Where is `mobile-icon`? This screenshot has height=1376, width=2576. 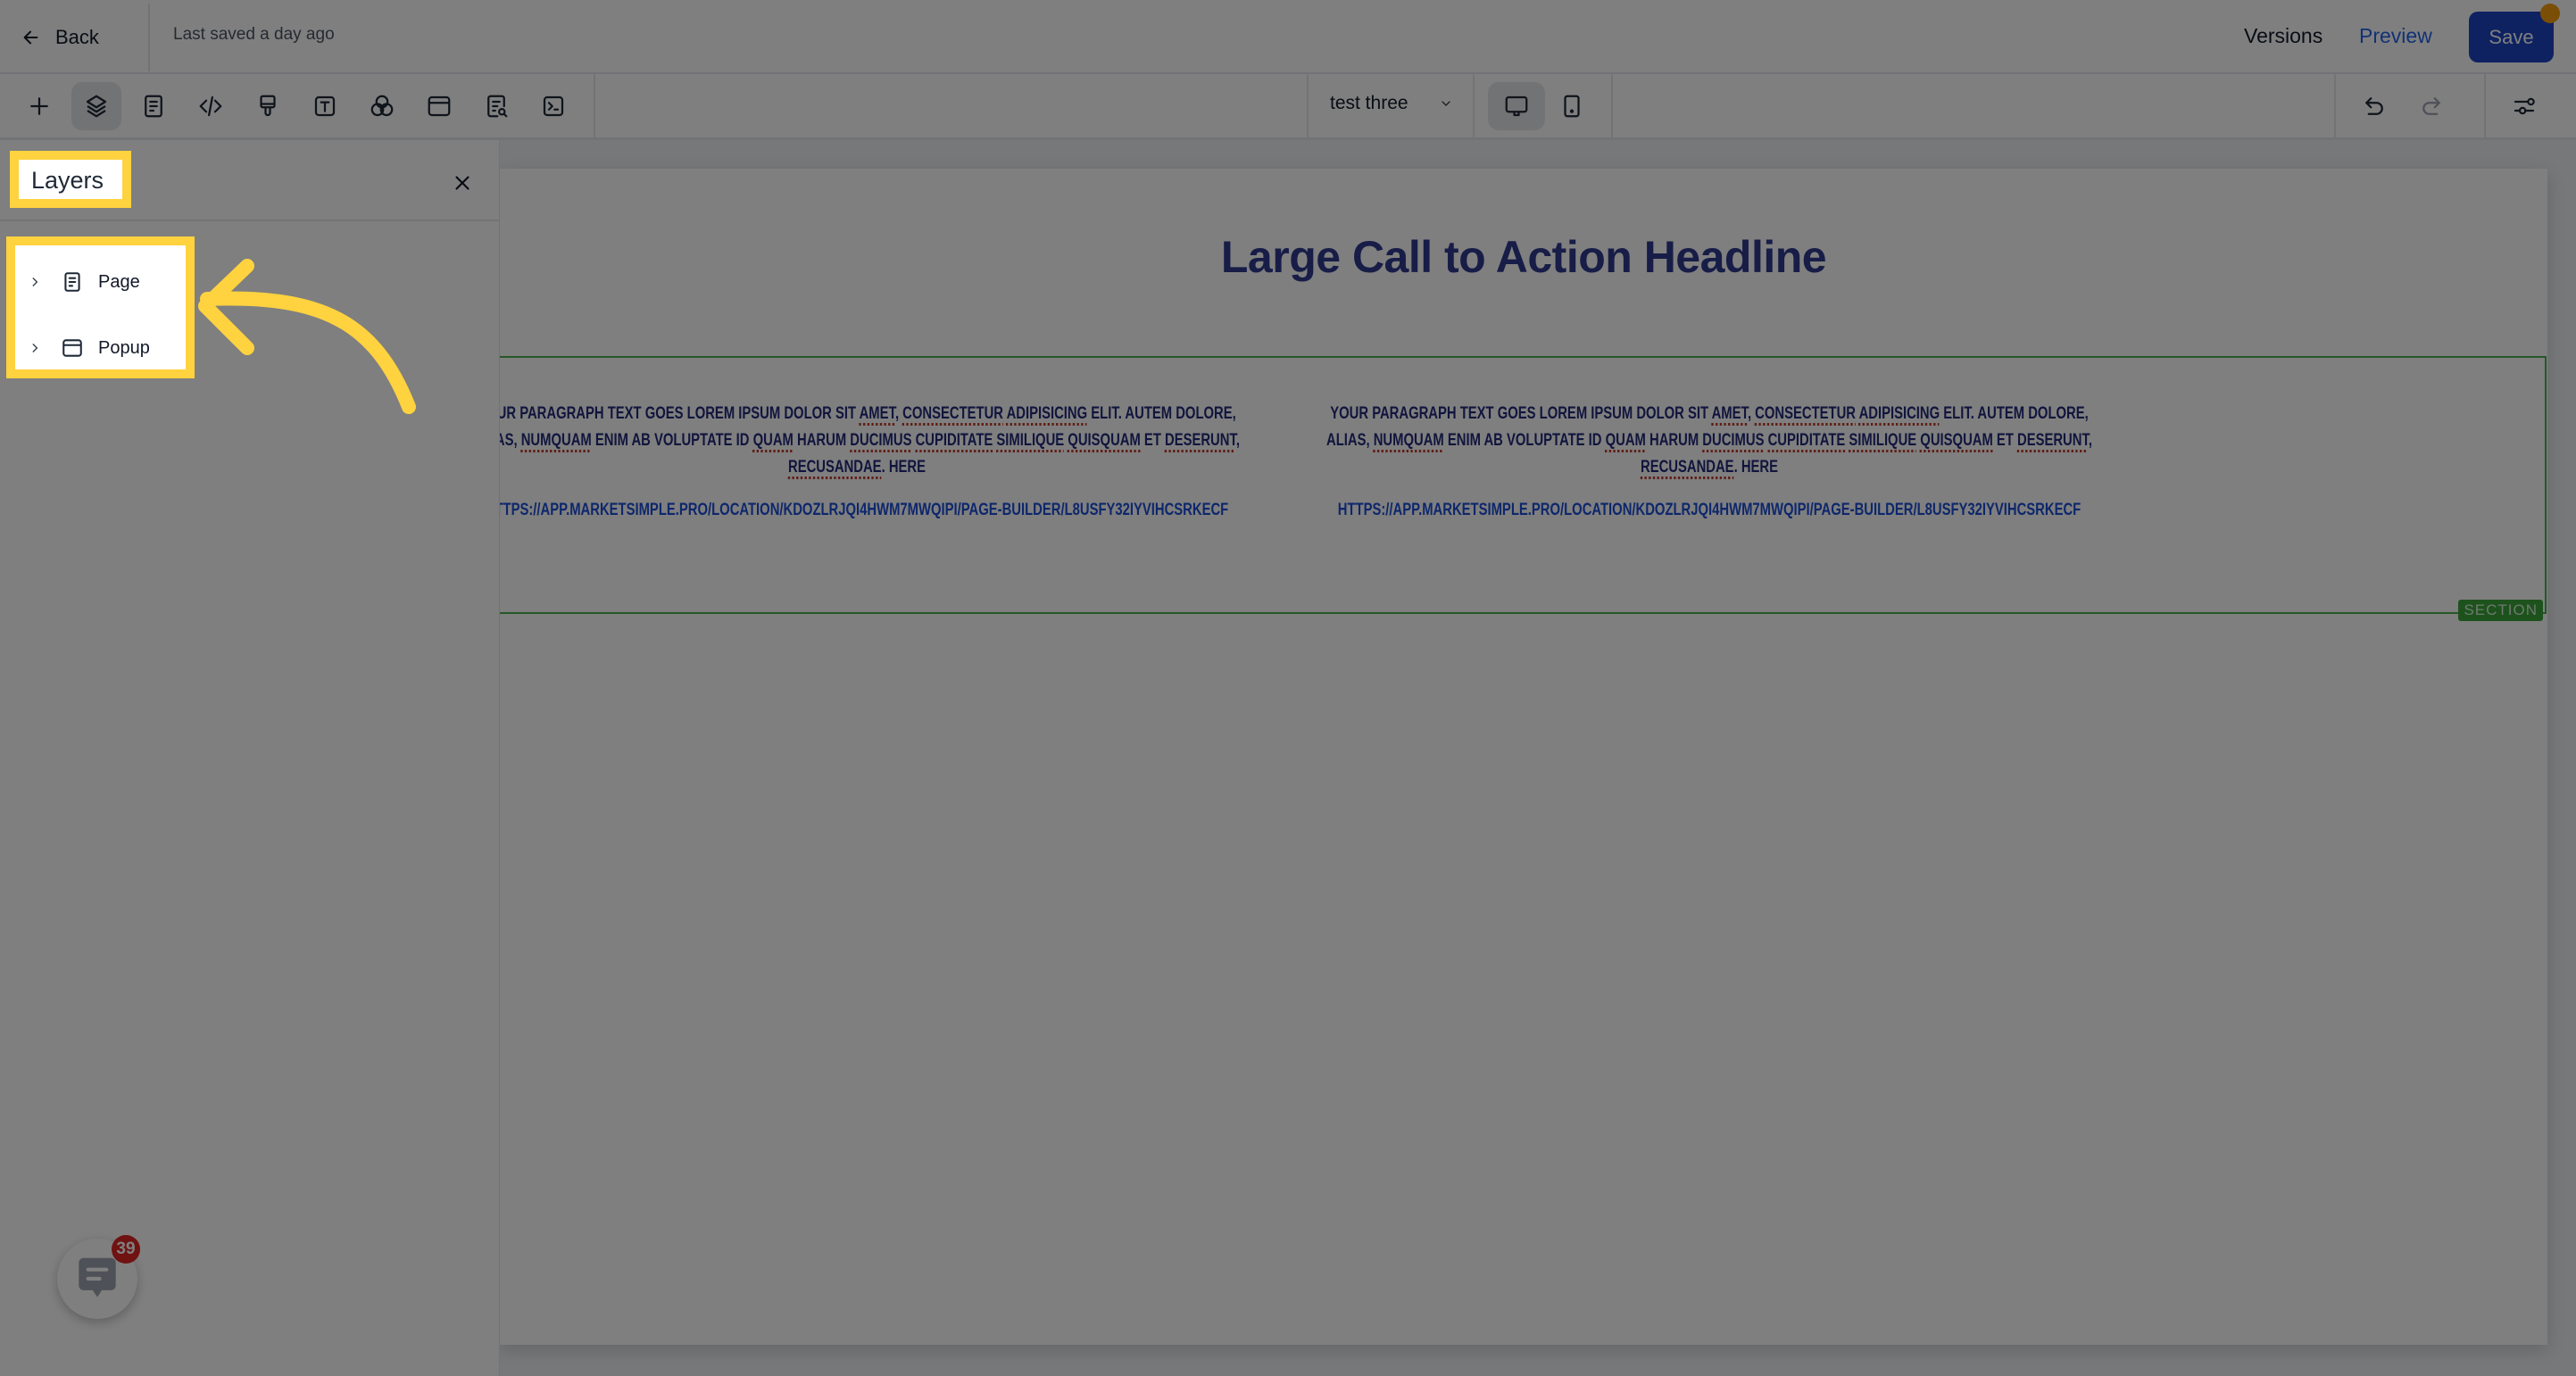
mobile-icon is located at coordinates (1572, 107).